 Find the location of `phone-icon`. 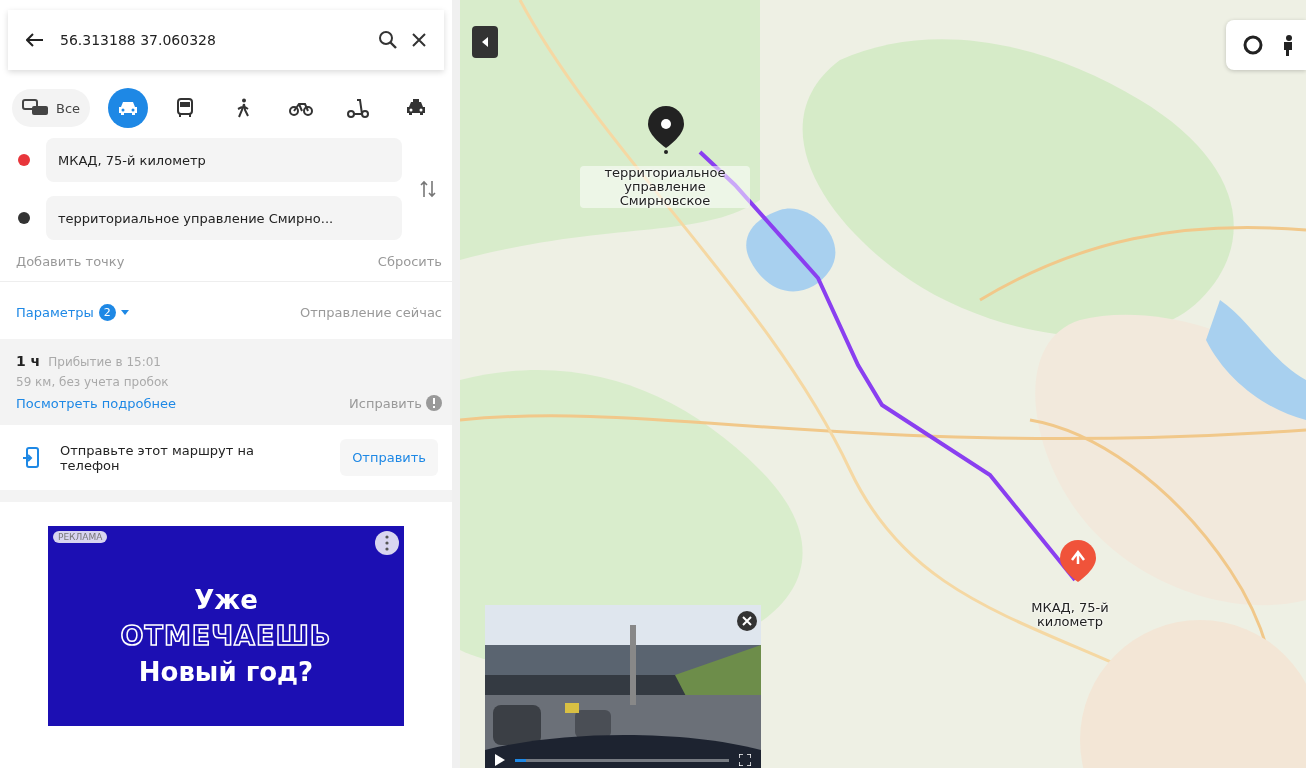

phone-icon is located at coordinates (31, 457).